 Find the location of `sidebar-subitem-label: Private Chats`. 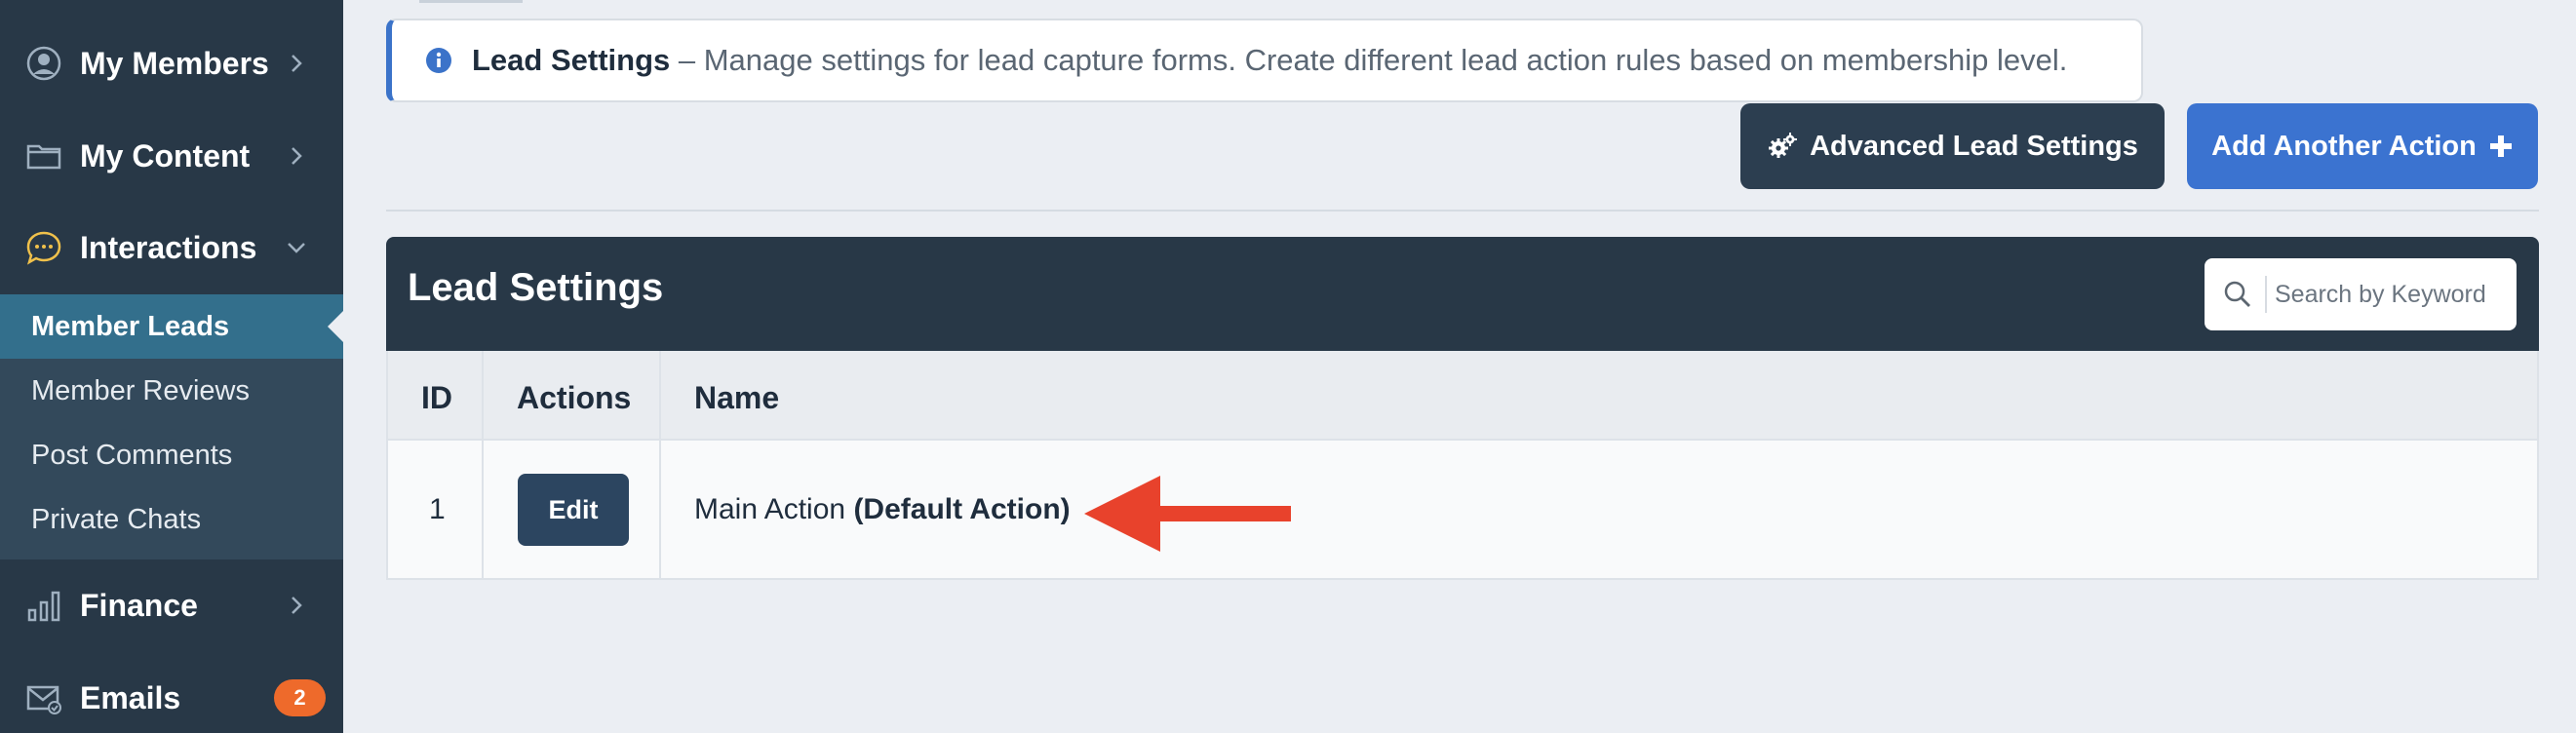

sidebar-subitem-label: Private Chats is located at coordinates (116, 519).